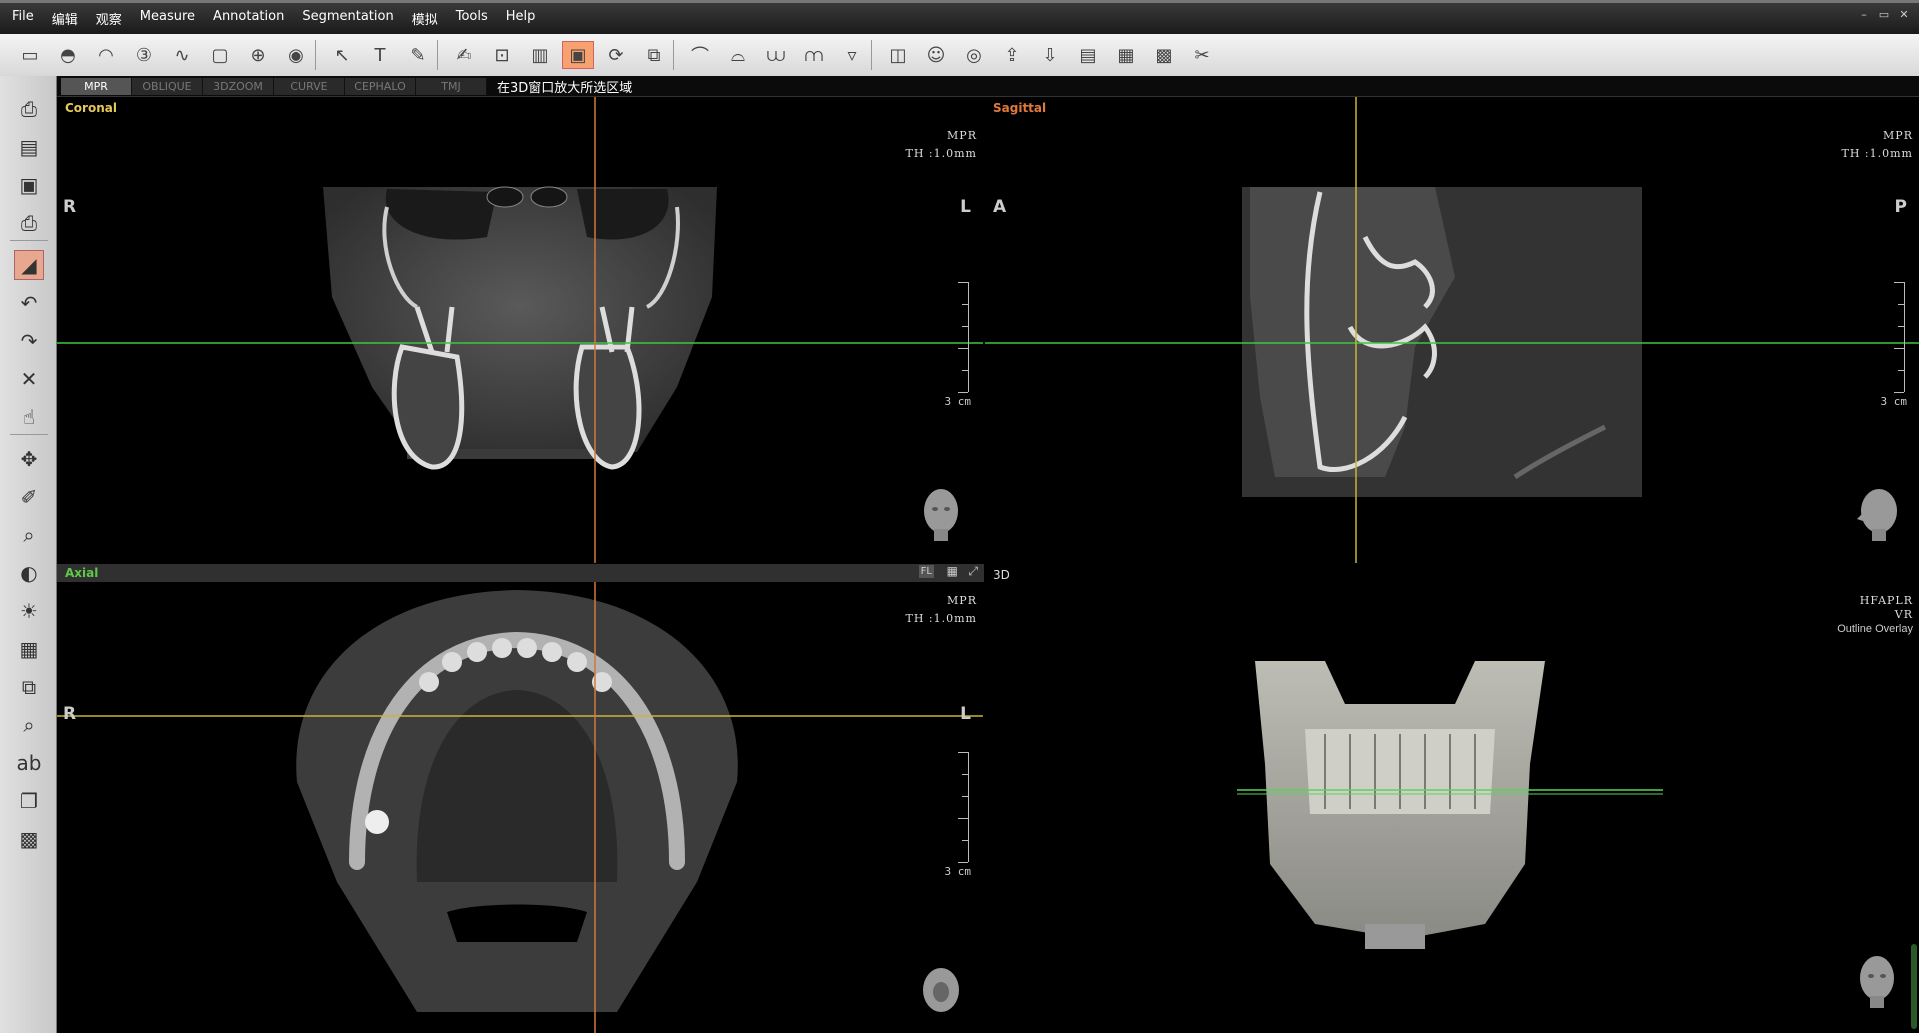  I want to click on pen-icon: ✎, so click(418, 55).